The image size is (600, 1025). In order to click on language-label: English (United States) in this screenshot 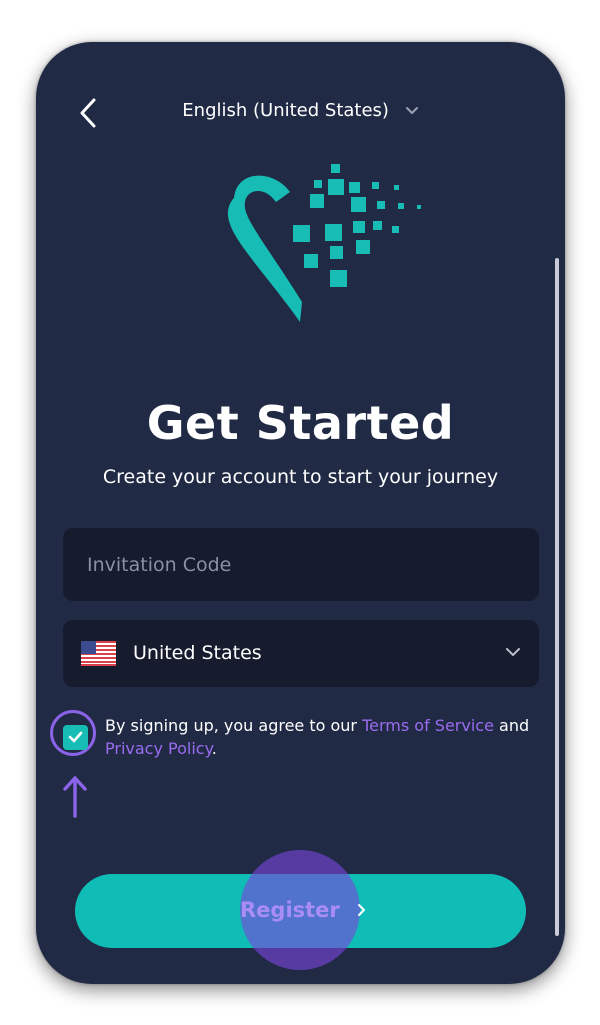, I will do `click(285, 110)`.